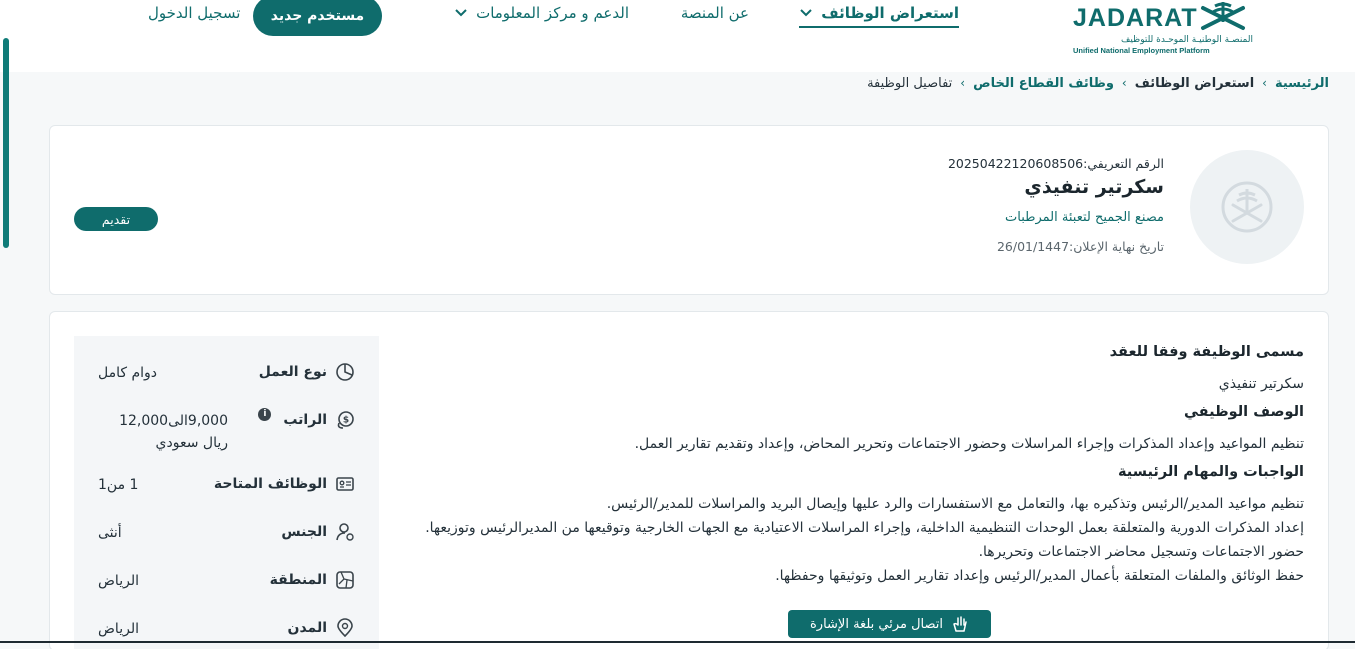  What do you see at coordinates (305, 420) in the screenshot?
I see `salary-label: الراتب` at bounding box center [305, 420].